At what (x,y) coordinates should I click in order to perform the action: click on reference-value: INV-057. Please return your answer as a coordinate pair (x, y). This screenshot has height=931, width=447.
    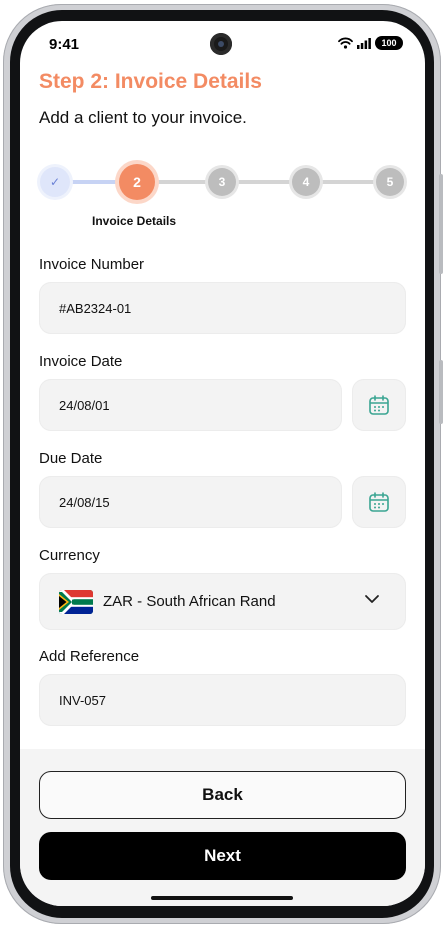
    Looking at the image, I should click on (82, 700).